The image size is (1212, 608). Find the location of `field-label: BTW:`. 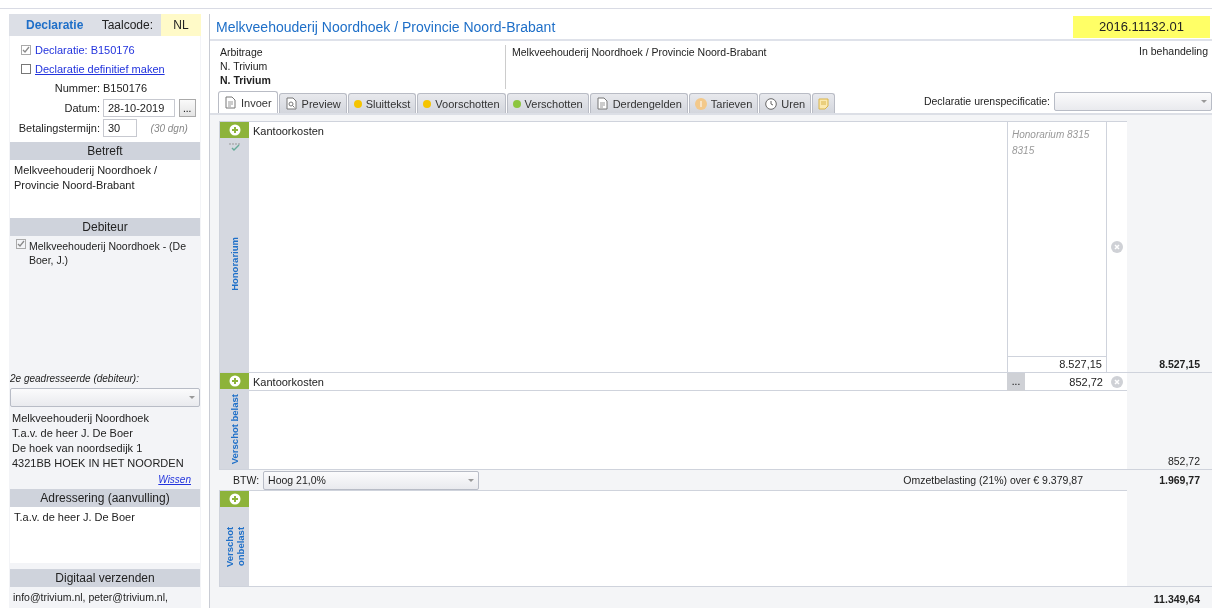

field-label: BTW: is located at coordinates (246, 480).